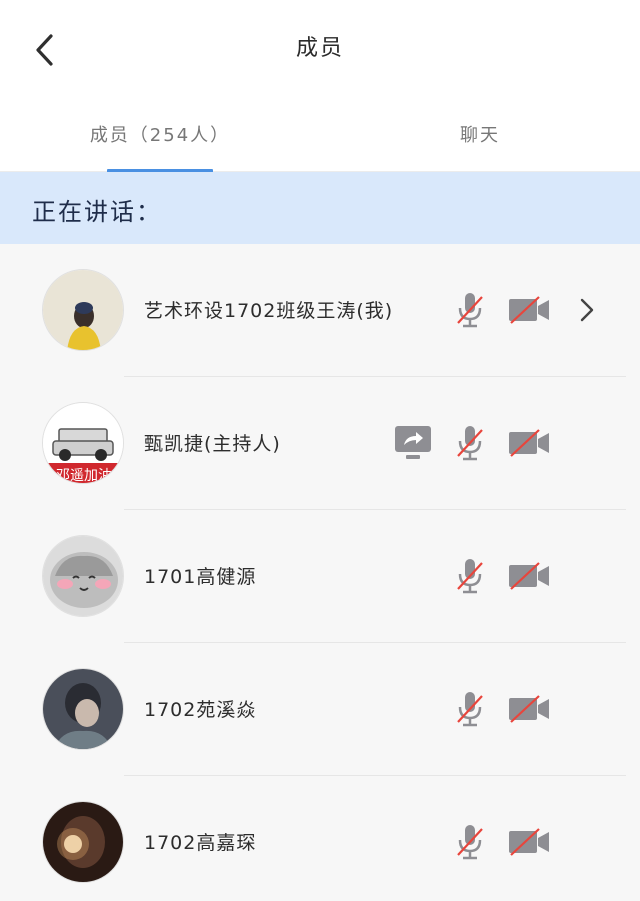  I want to click on speaking-label: 正在讲话：, so click(97, 212).